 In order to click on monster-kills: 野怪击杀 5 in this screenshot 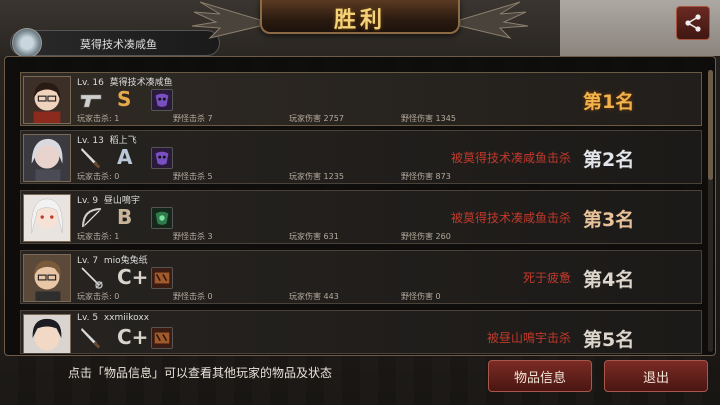, I will do `click(193, 176)`.